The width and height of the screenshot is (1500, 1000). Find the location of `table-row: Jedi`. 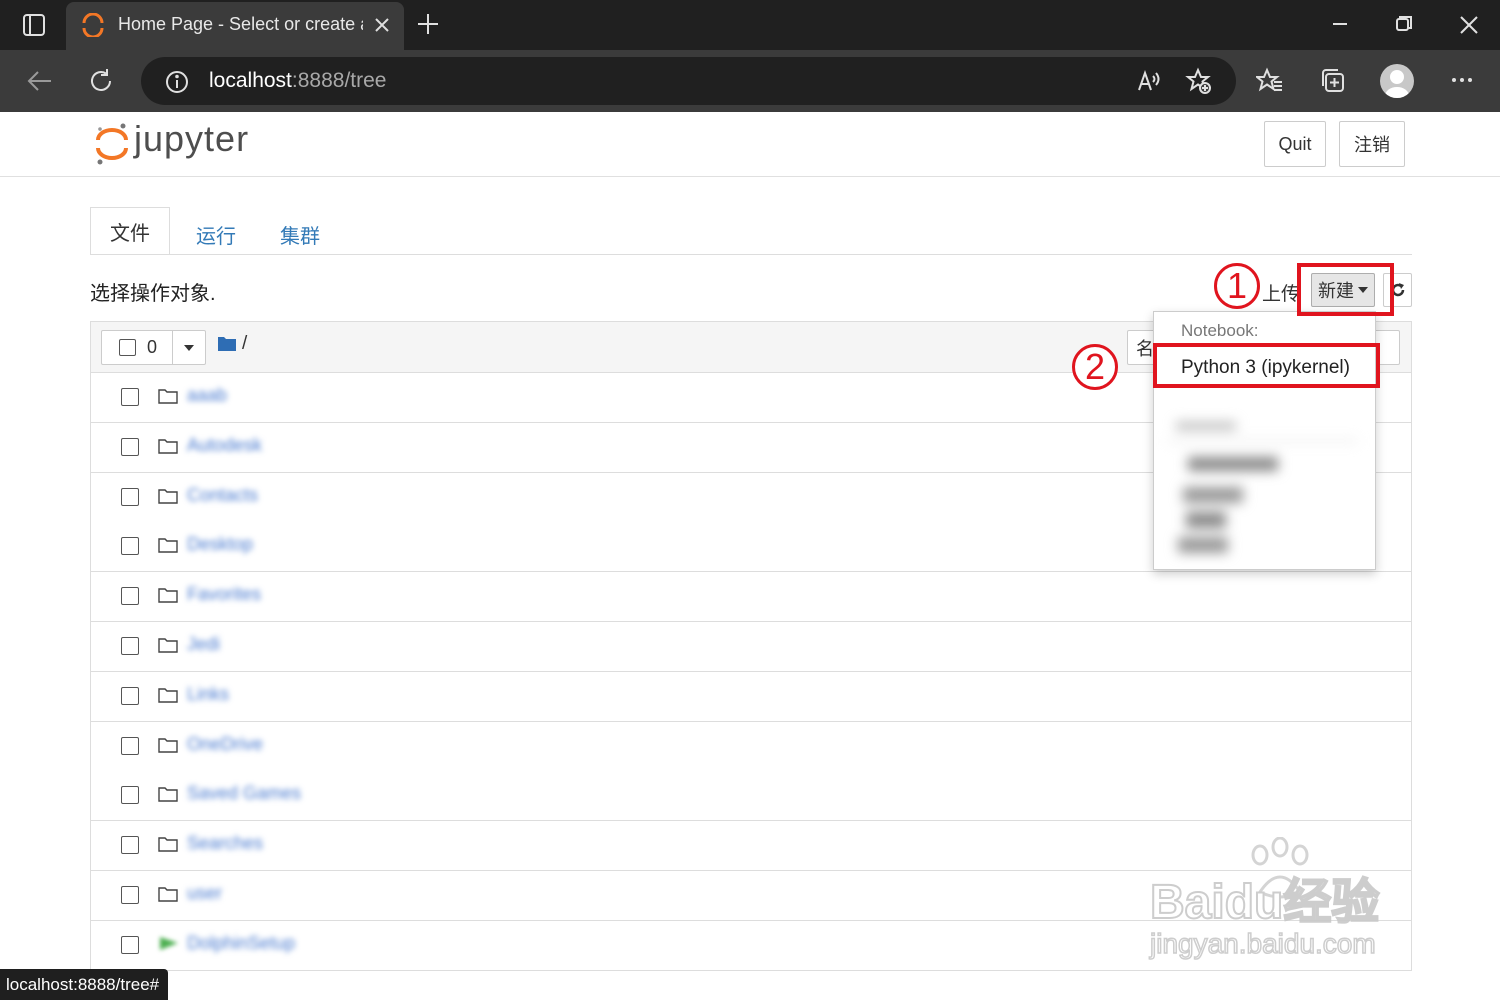

table-row: Jedi is located at coordinates (751, 647).